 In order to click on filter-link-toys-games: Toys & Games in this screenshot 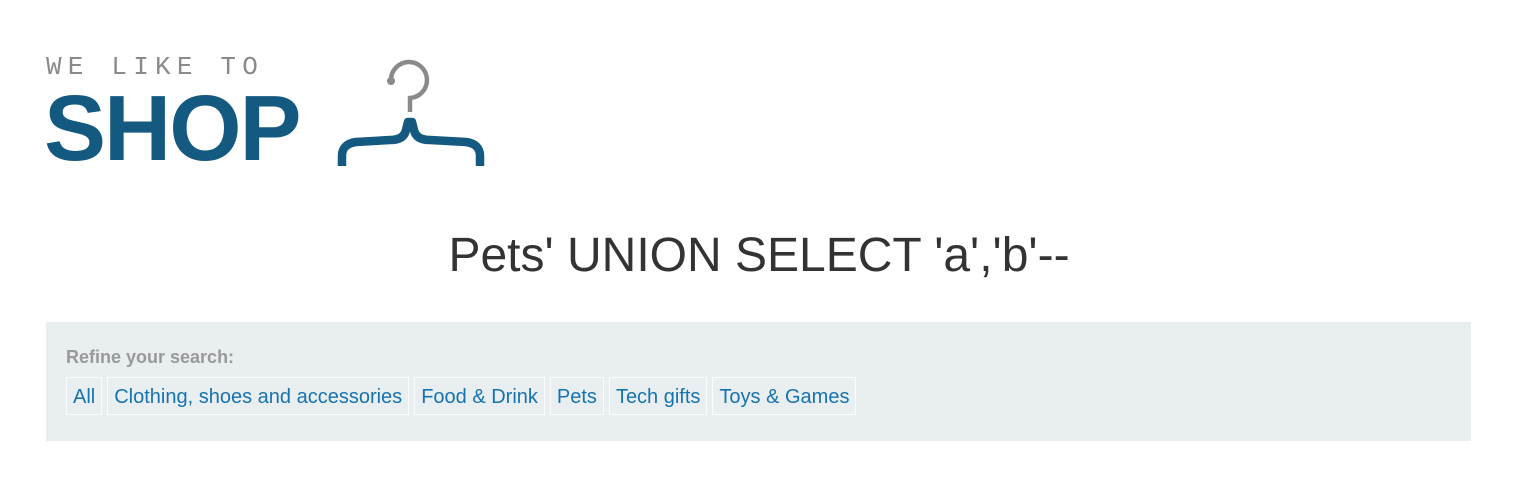, I will do `click(784, 396)`.